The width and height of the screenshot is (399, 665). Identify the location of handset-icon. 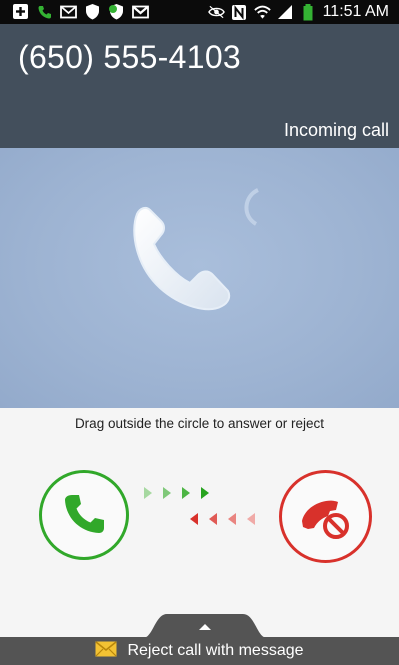
(182, 258).